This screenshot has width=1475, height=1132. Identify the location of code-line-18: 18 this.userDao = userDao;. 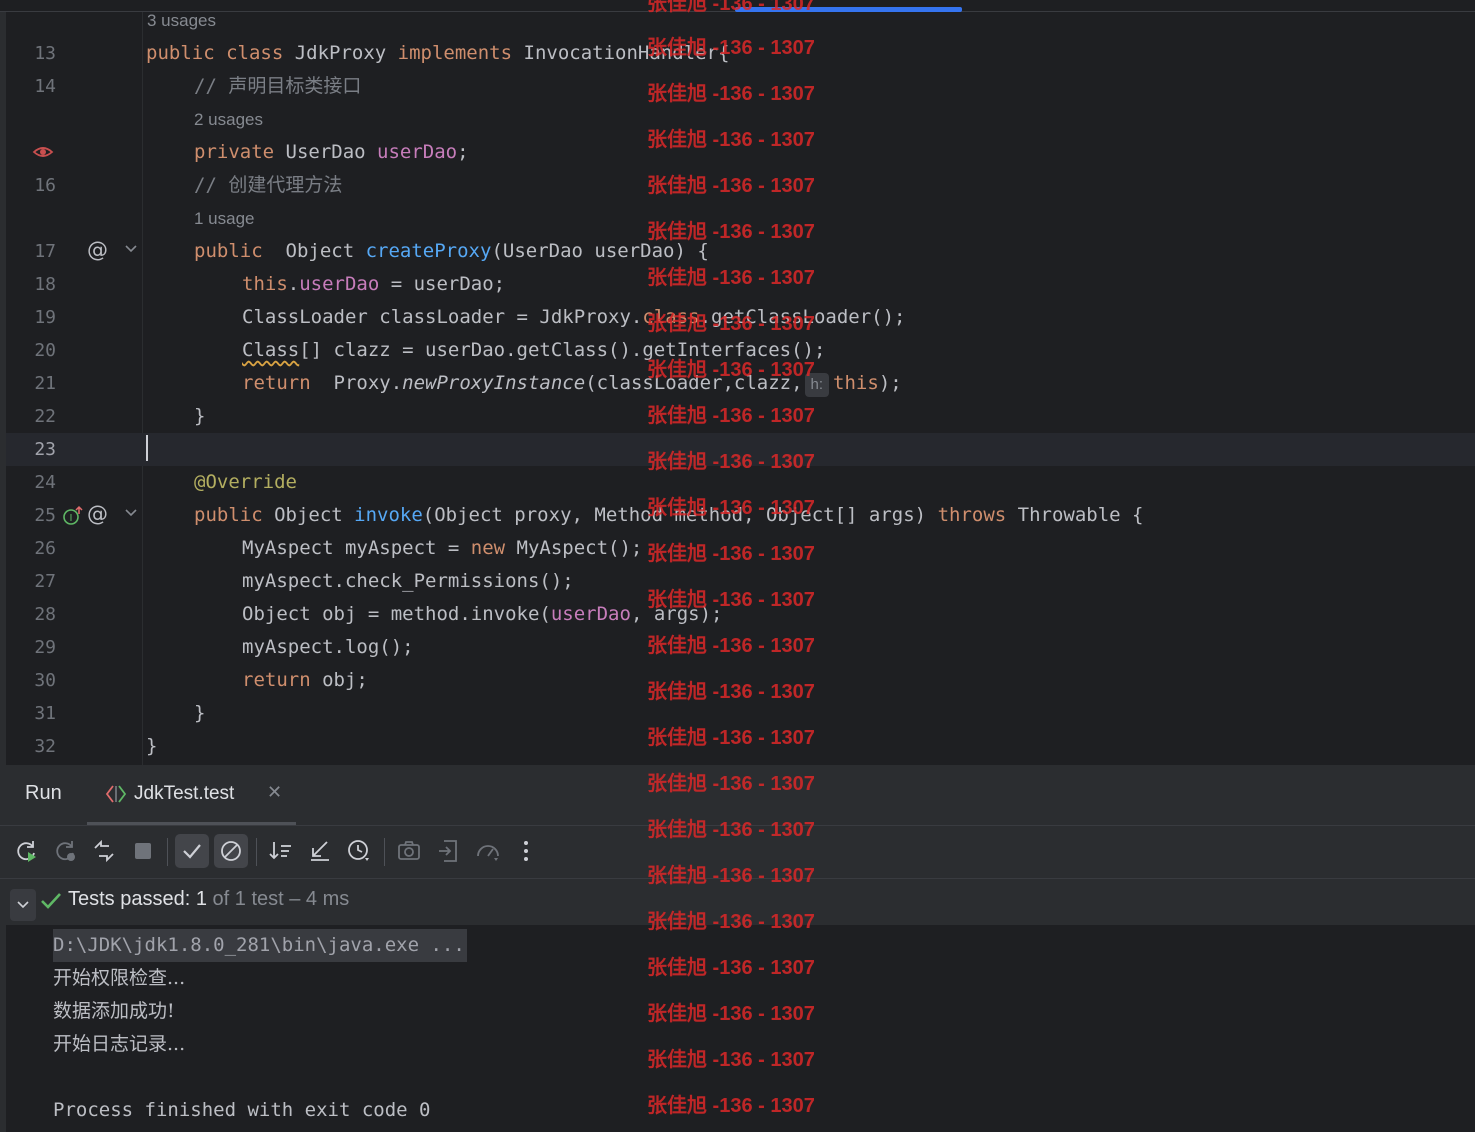
(740, 284).